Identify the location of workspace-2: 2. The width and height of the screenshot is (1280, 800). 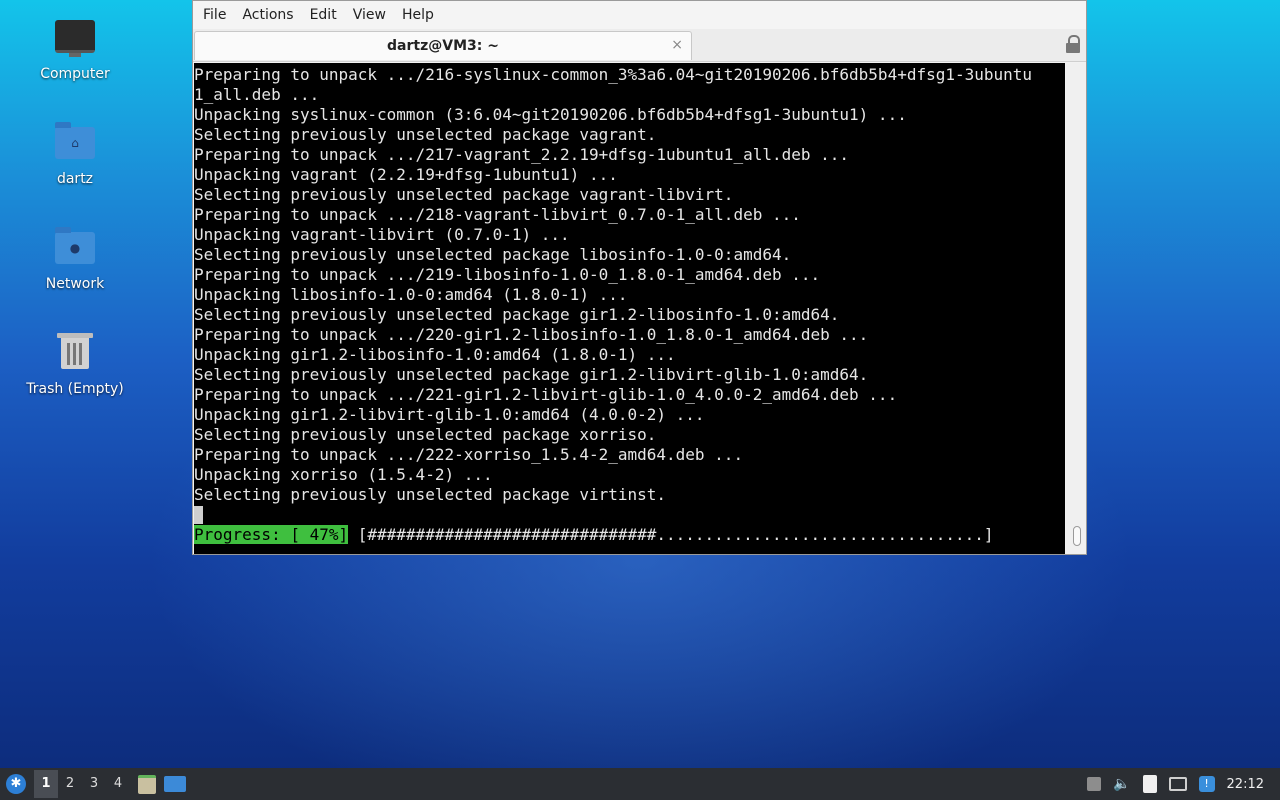
(70, 784).